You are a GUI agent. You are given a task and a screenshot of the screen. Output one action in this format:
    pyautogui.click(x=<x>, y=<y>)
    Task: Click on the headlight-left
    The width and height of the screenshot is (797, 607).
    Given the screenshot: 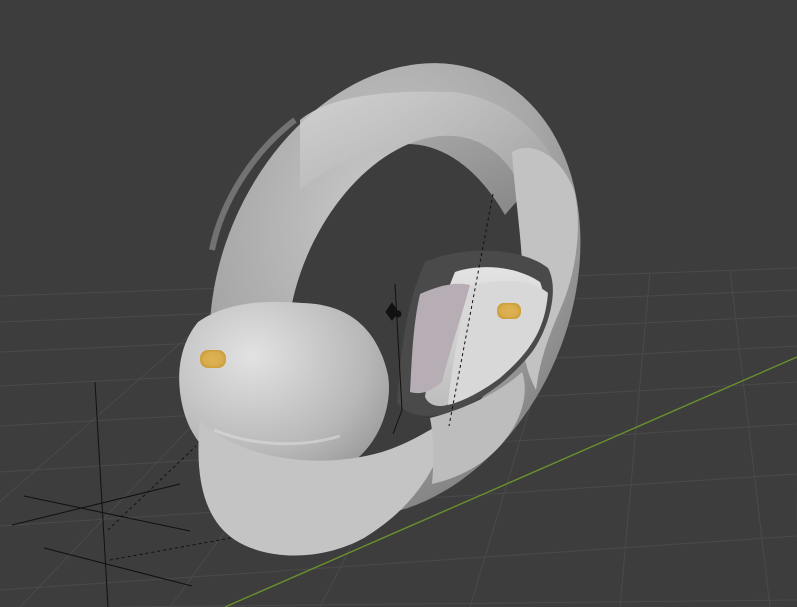 What is the action you would take?
    pyautogui.click(x=213, y=359)
    